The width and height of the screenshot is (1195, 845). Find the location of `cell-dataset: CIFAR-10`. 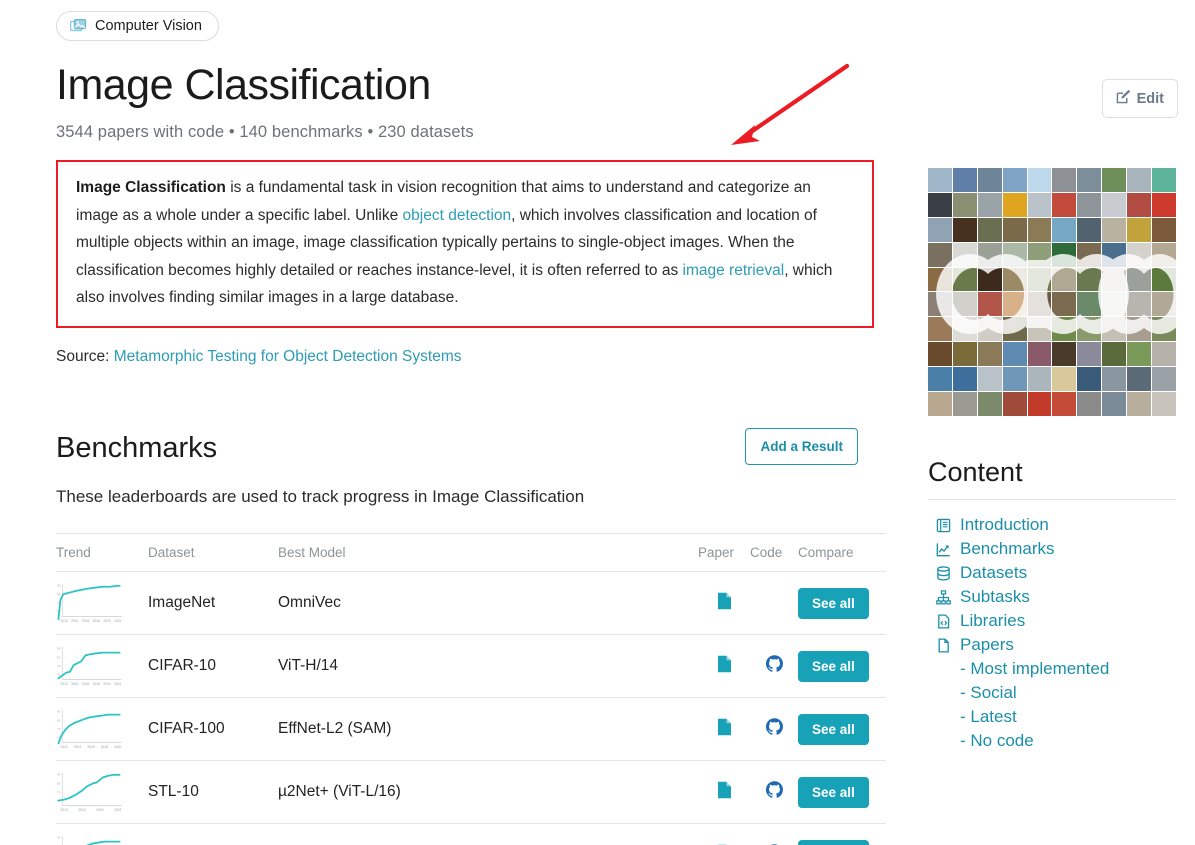

cell-dataset: CIFAR-10 is located at coordinates (213, 666).